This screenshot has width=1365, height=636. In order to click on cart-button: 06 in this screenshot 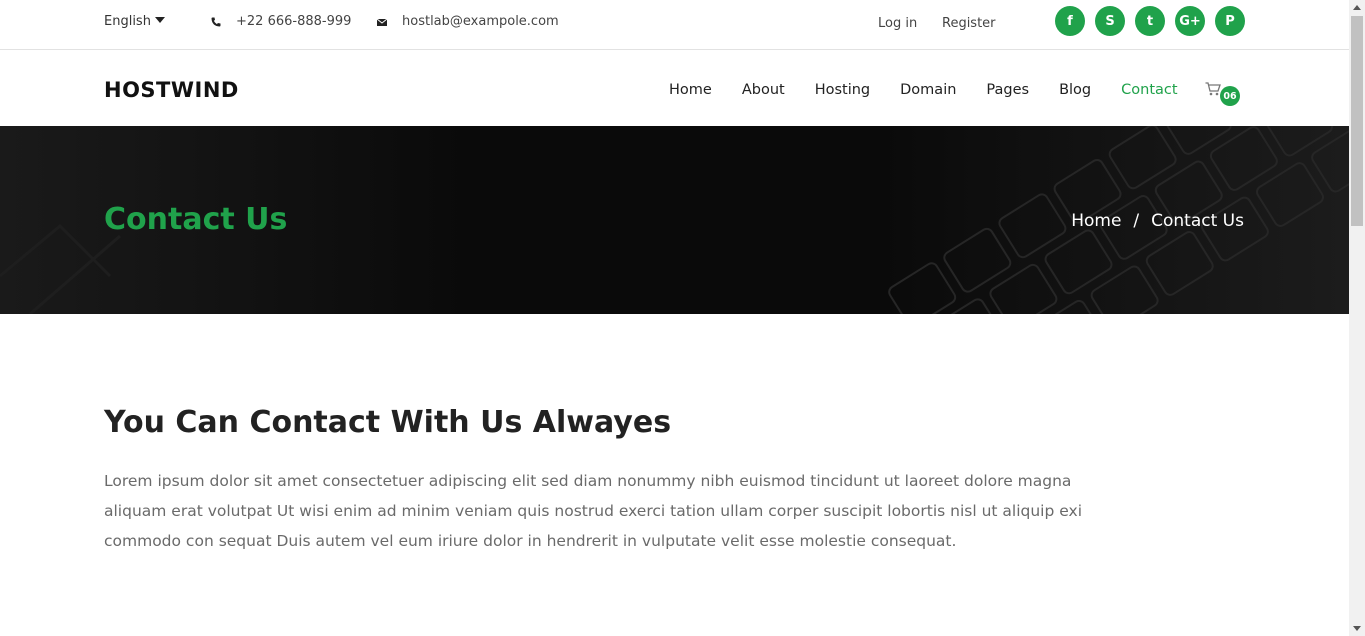, I will do `click(1222, 93)`.